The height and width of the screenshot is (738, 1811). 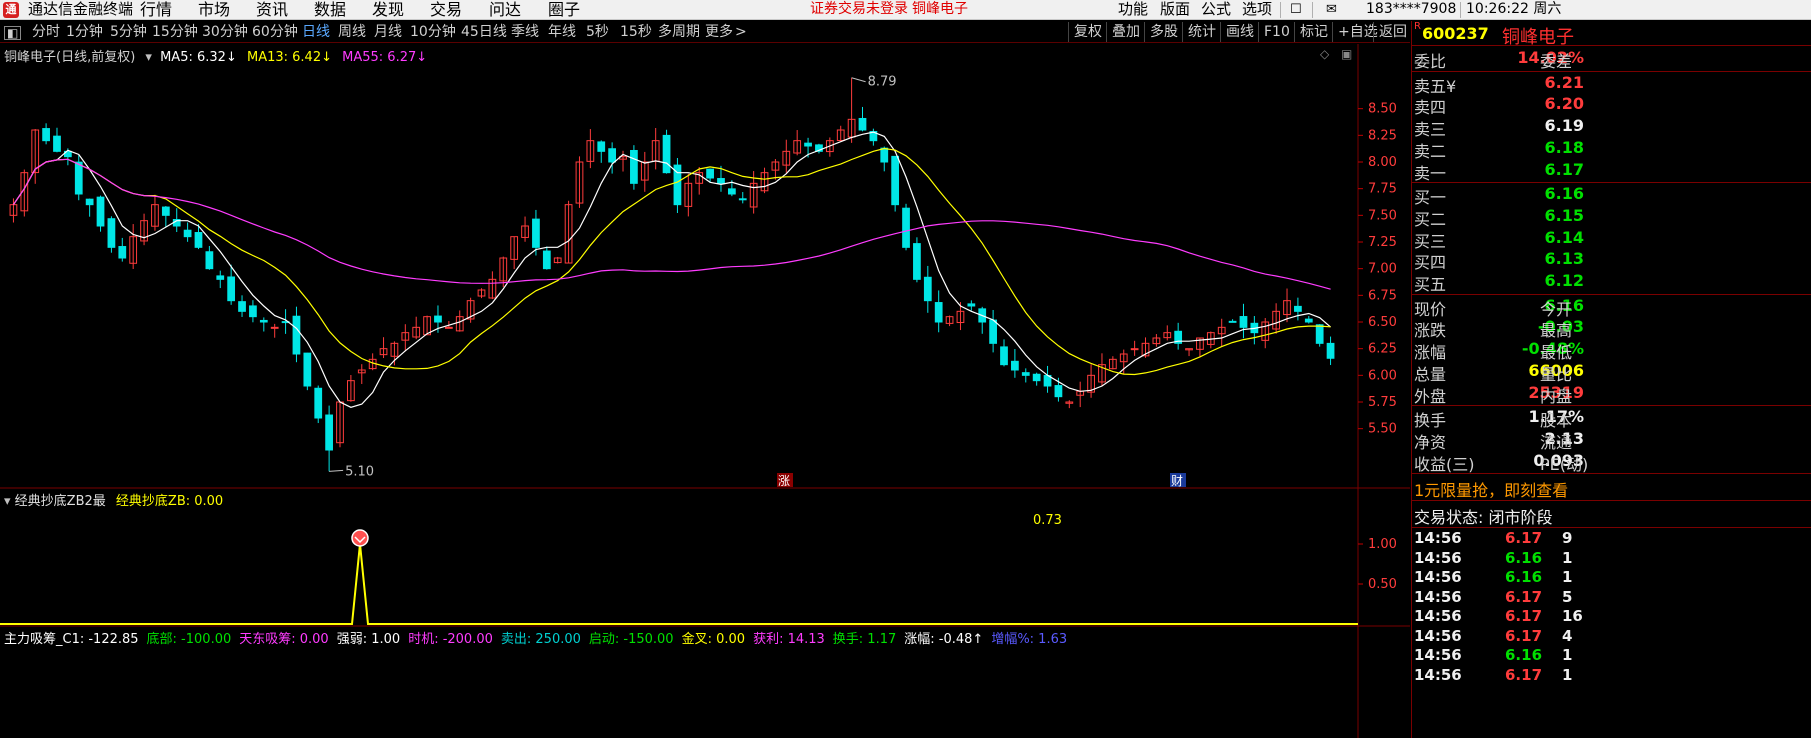 I want to click on stat-row: 涨幅 -0.48% 最低, so click(x=1611, y=350).